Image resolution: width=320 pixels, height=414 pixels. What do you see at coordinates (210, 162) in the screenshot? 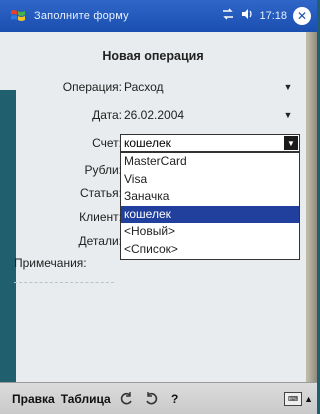
I see `account-option: MasterCard` at bounding box center [210, 162].